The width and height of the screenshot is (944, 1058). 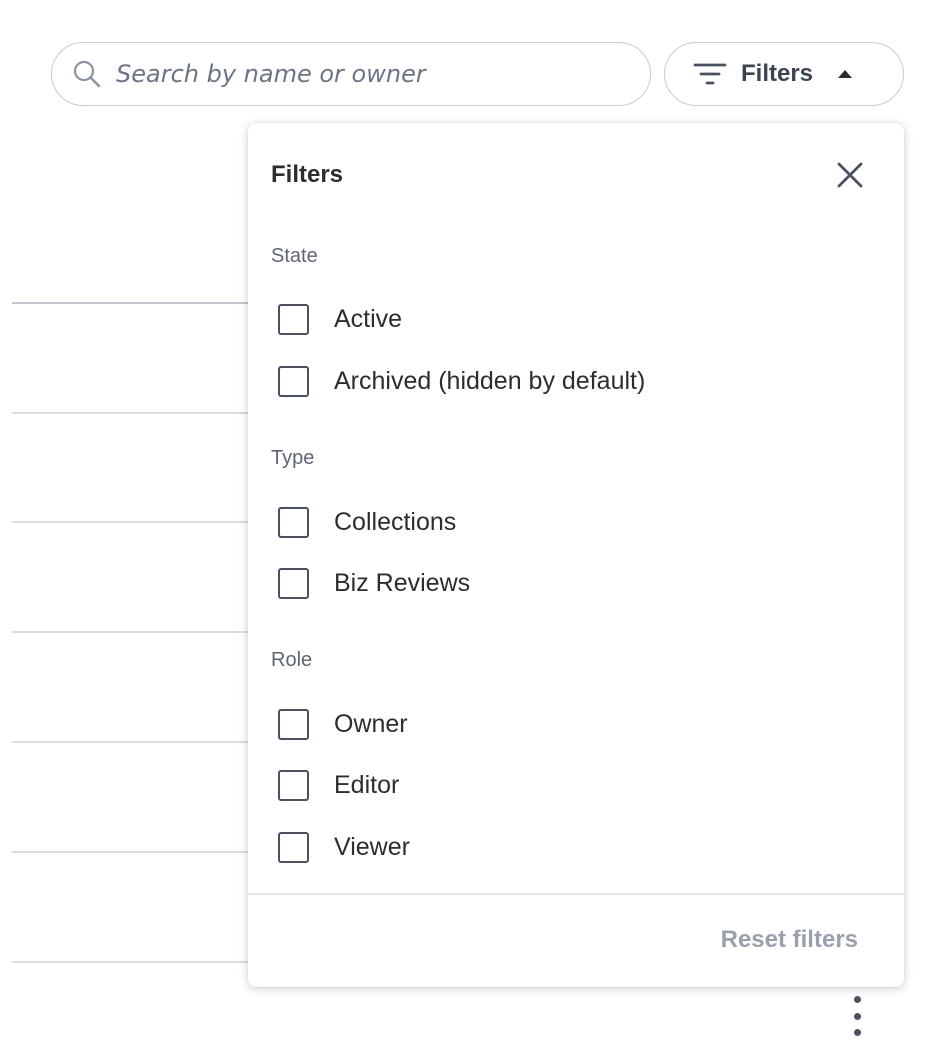 What do you see at coordinates (490, 380) in the screenshot?
I see `option-label: Archived (hidden by default)` at bounding box center [490, 380].